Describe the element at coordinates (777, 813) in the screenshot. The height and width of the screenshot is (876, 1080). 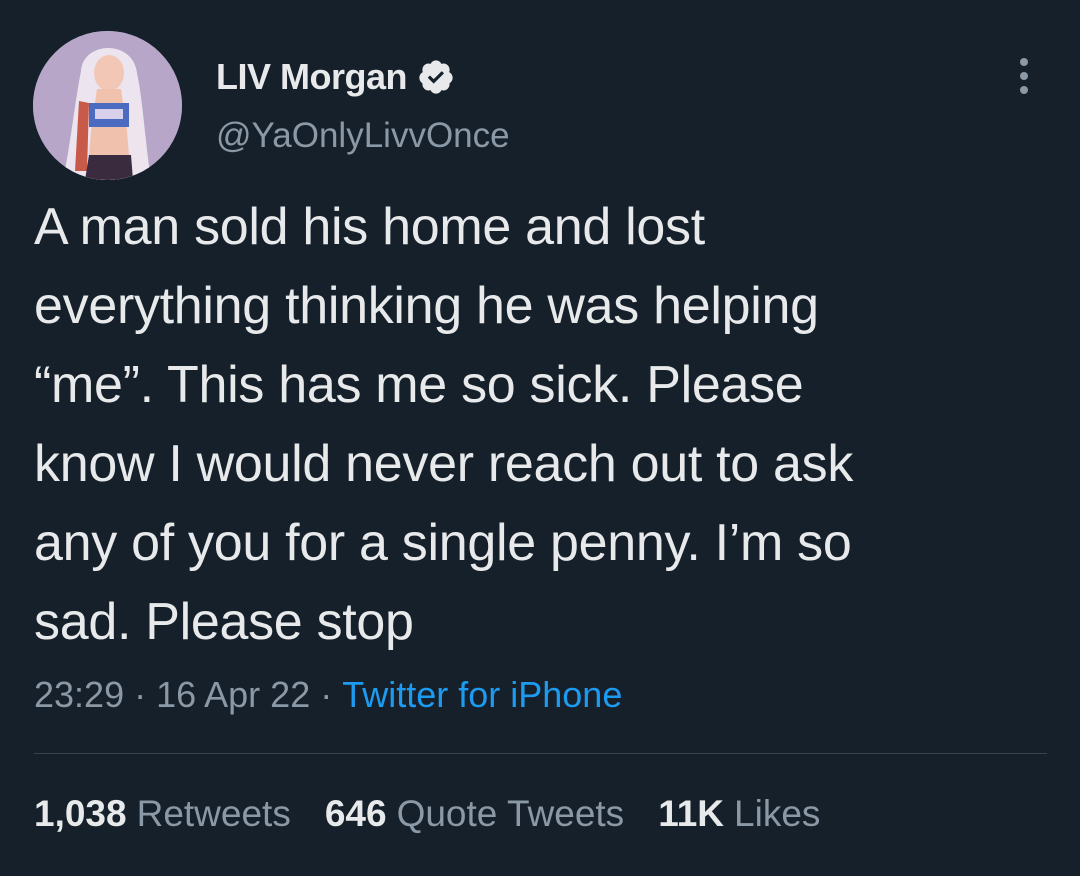
I see `likes-label: Likes` at that location.